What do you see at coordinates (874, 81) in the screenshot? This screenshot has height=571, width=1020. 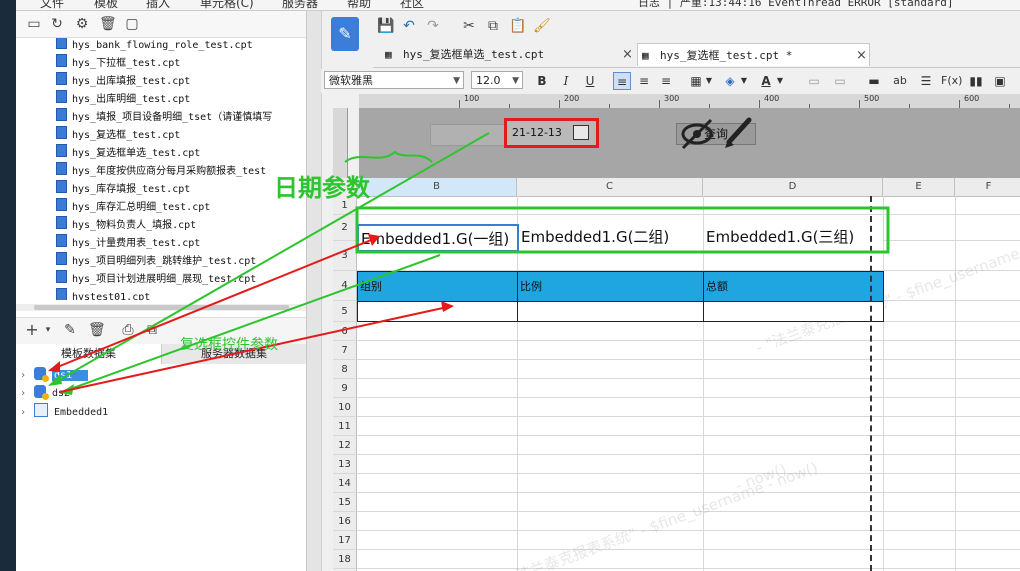 I see `insert-row-icon: ▬` at bounding box center [874, 81].